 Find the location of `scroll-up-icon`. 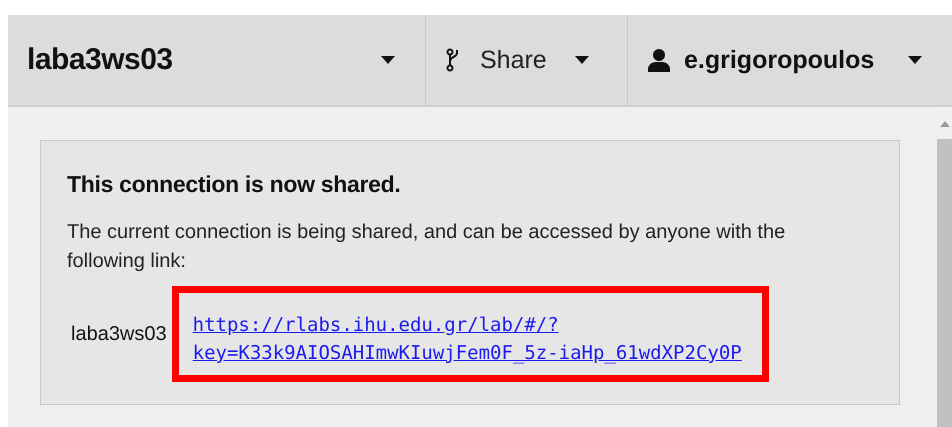

scroll-up-icon is located at coordinates (945, 124).